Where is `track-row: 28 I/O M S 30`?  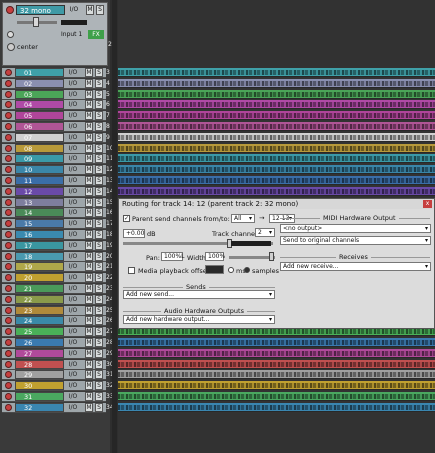 track-row: 28 I/O M S 30 is located at coordinates (58, 365).